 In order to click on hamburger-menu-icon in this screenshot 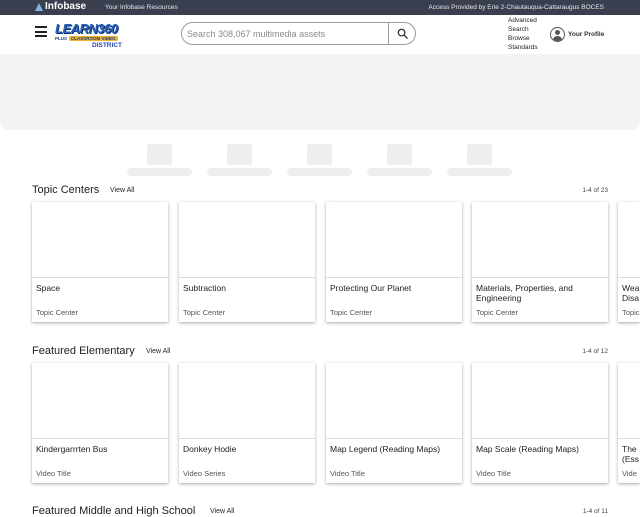, I will do `click(41, 31)`.